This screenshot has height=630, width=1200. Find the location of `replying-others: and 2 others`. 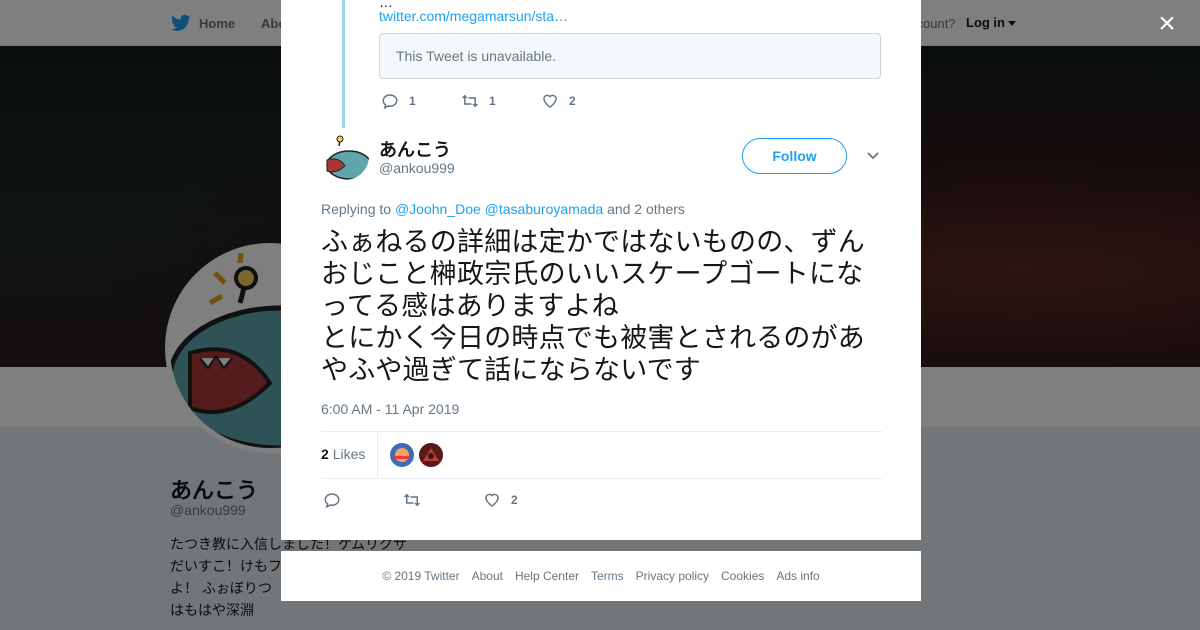

replying-others: and 2 others is located at coordinates (646, 209).